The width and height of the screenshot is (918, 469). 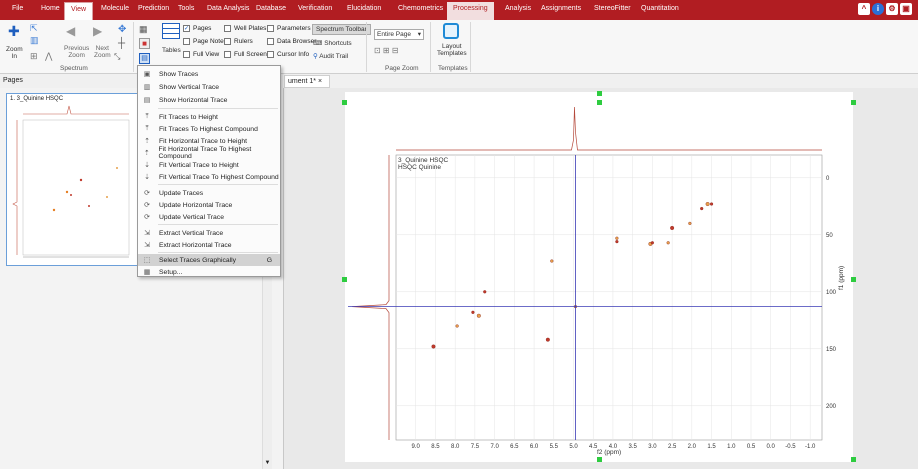 What do you see at coordinates (76, 52) in the screenshot?
I see `previous-zoom-button: Previous Zoom` at bounding box center [76, 52].